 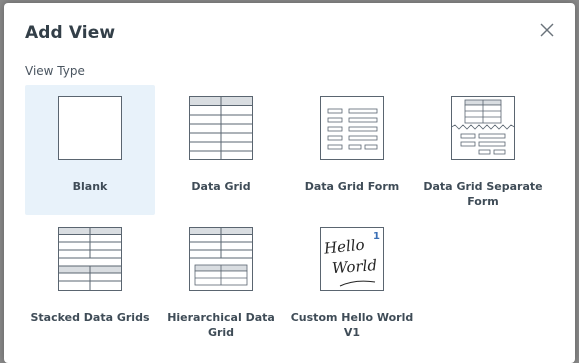 I want to click on dialog-title: Add View, so click(x=70, y=33).